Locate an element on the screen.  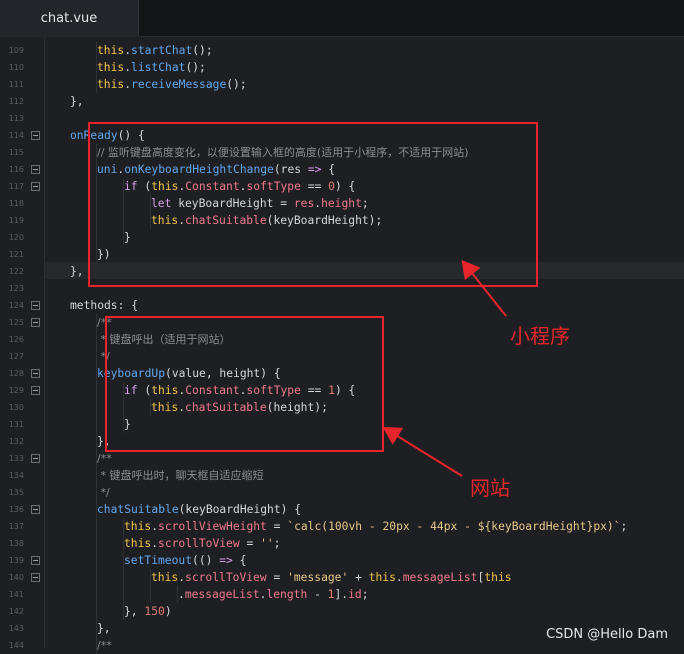
code-token: length is located at coordinates (287, 594).